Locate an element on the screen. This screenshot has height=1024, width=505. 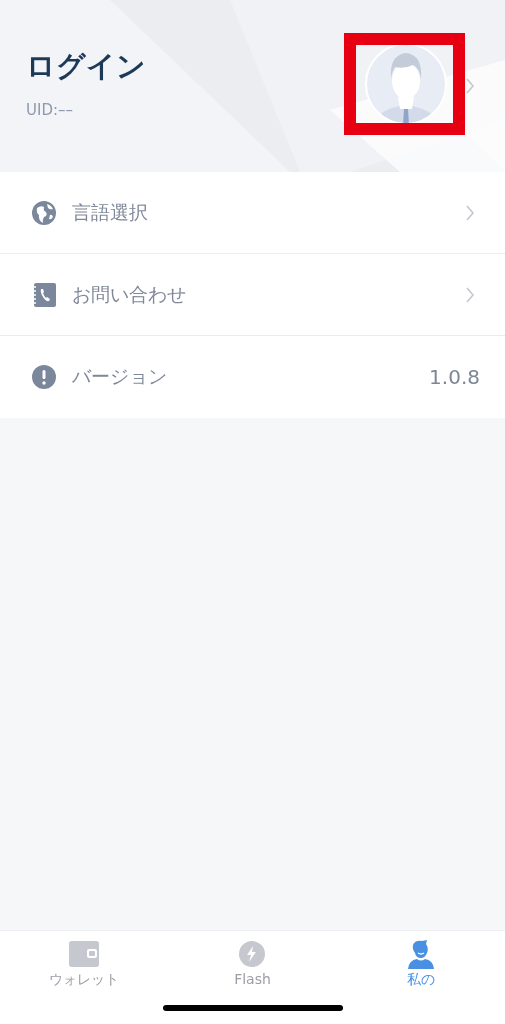
login-title: ログイン is located at coordinates (86, 67).